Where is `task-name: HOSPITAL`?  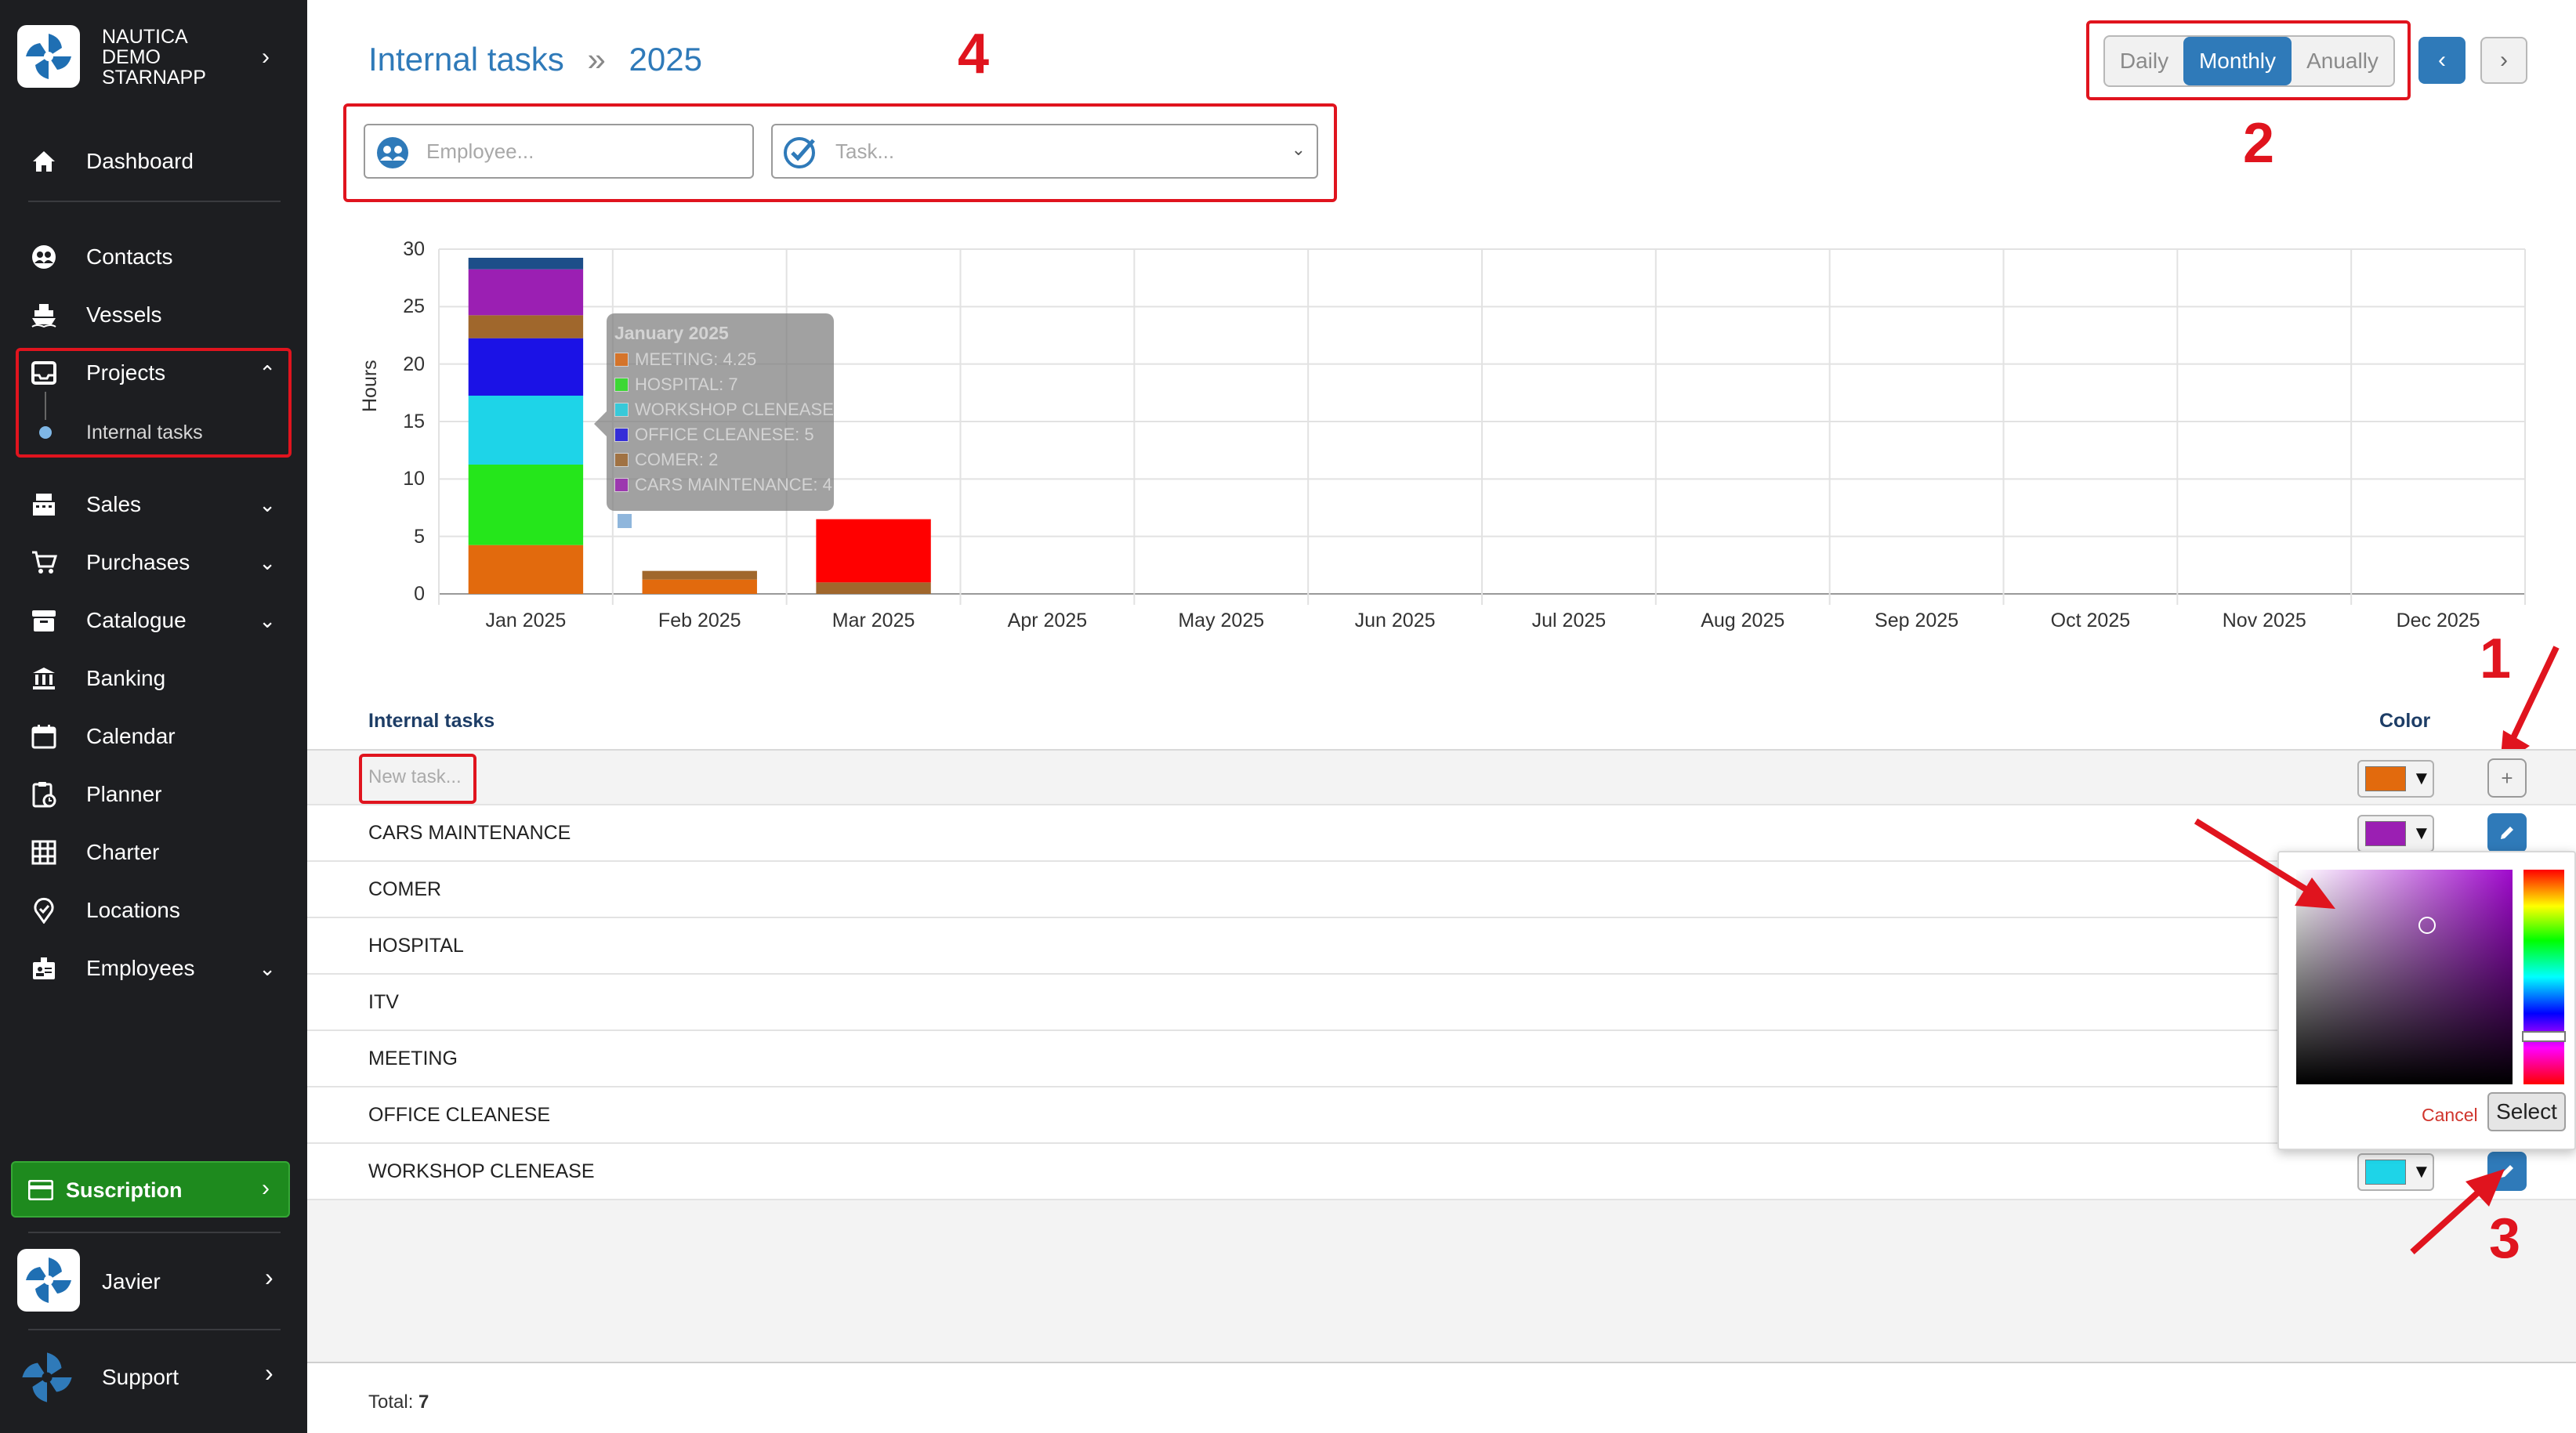
task-name: HOSPITAL is located at coordinates (416, 946).